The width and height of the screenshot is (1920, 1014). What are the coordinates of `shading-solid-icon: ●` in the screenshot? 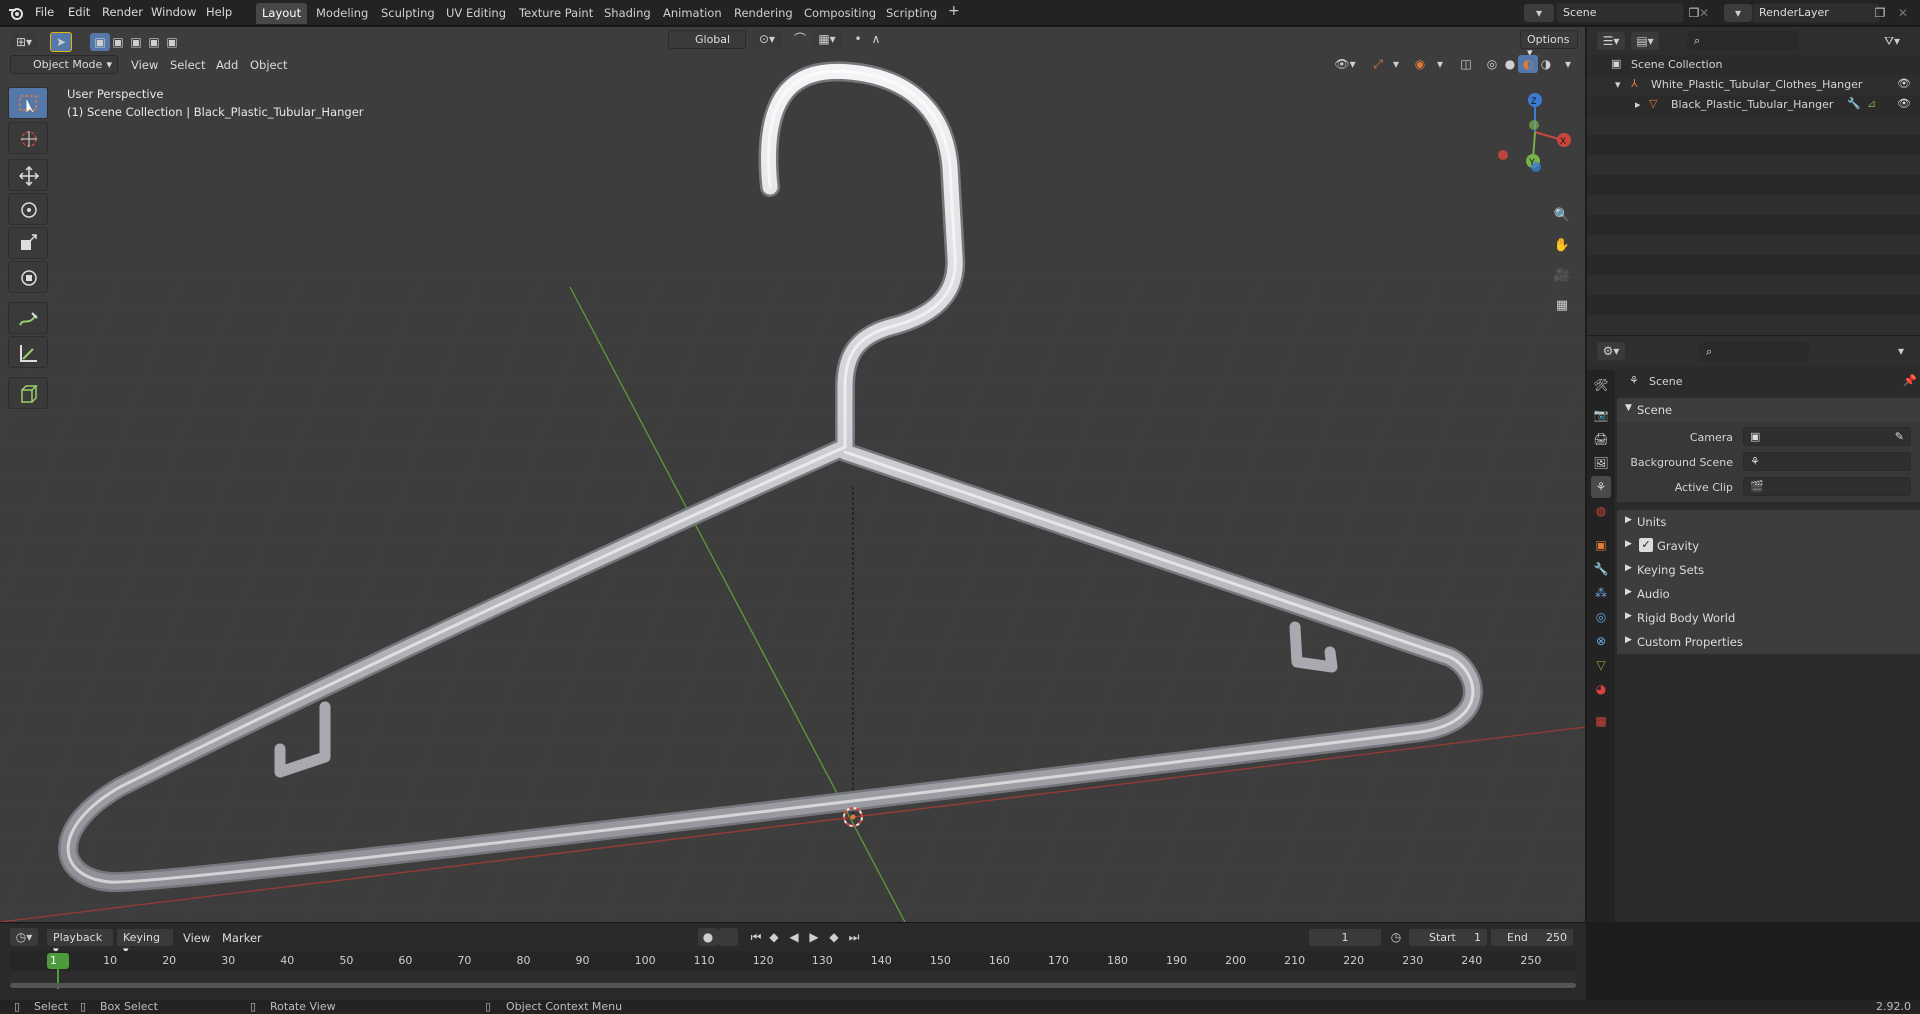 It's located at (1510, 64).